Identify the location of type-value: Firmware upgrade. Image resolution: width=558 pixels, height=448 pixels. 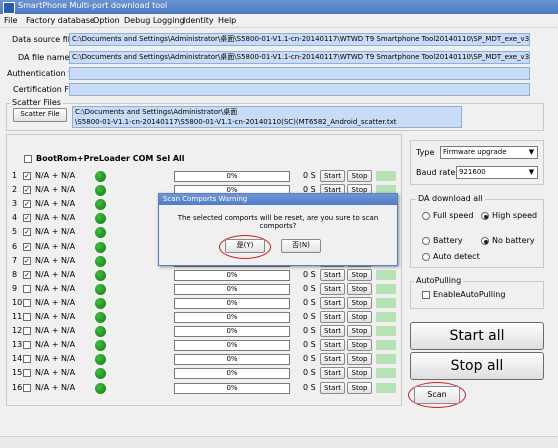
(475, 152).